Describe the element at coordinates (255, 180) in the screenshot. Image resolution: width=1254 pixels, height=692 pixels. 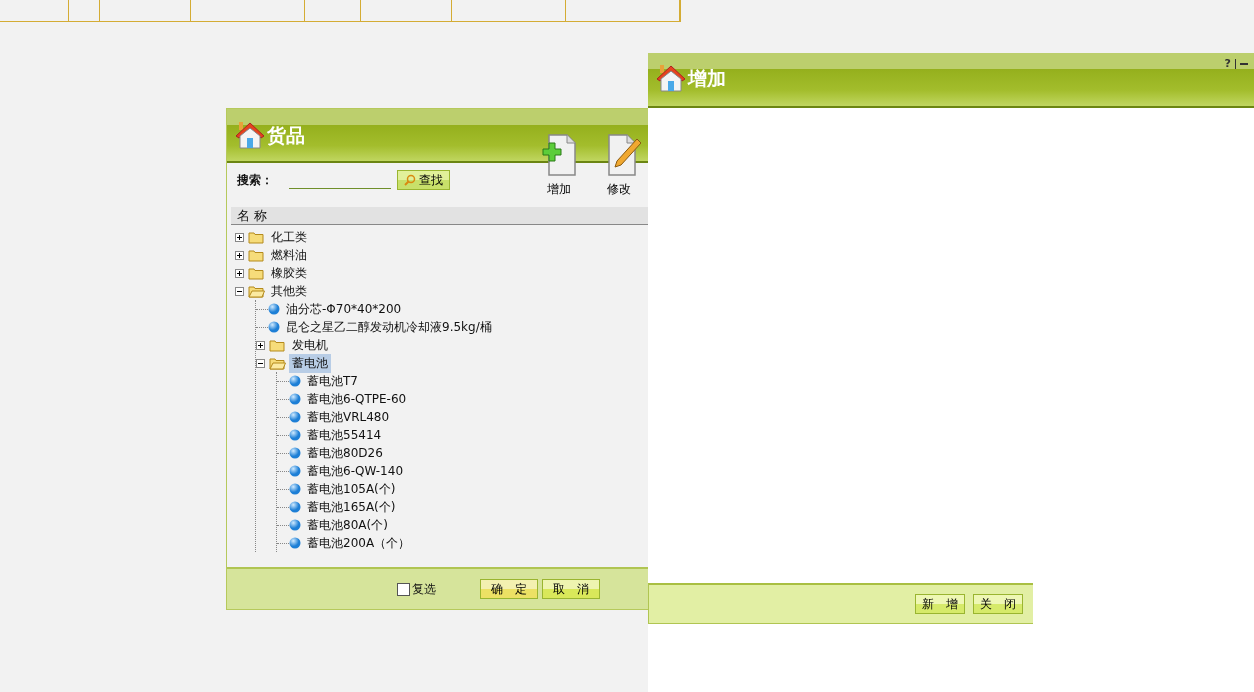
I see `search-label: 搜索：` at that location.